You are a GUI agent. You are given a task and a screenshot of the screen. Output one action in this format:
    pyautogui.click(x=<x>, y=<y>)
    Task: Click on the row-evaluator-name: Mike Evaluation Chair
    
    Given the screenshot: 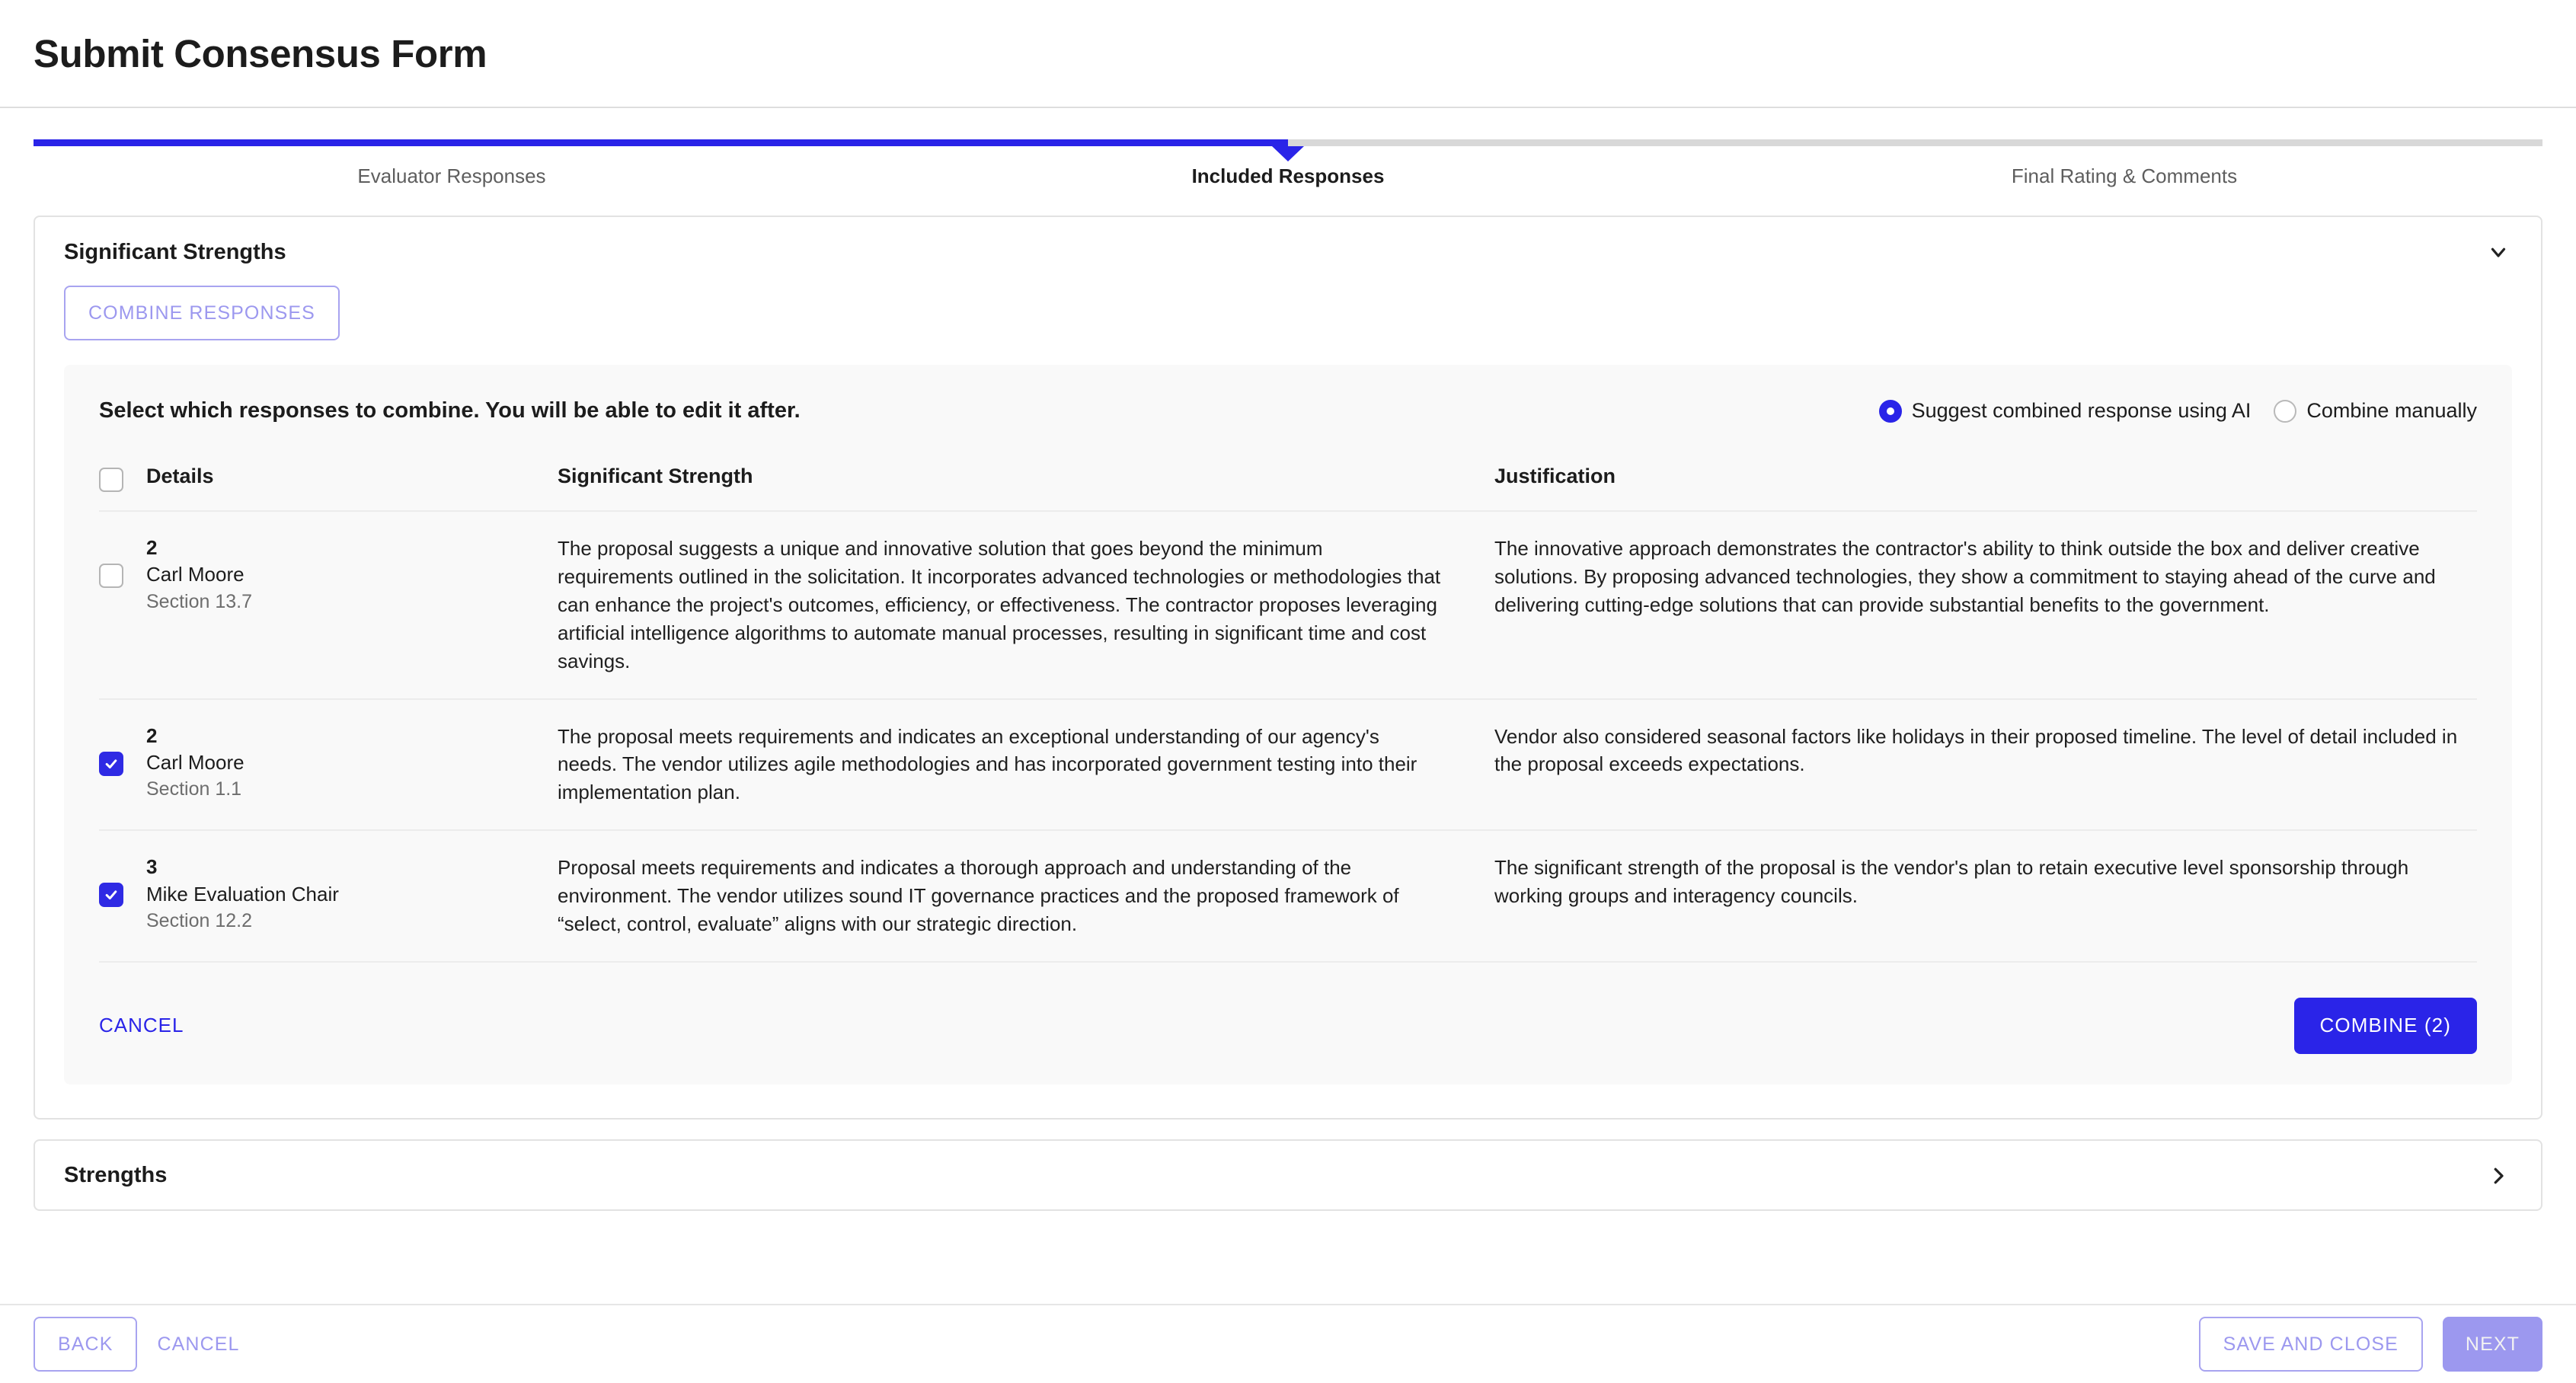 What is the action you would take?
    pyautogui.click(x=242, y=893)
    